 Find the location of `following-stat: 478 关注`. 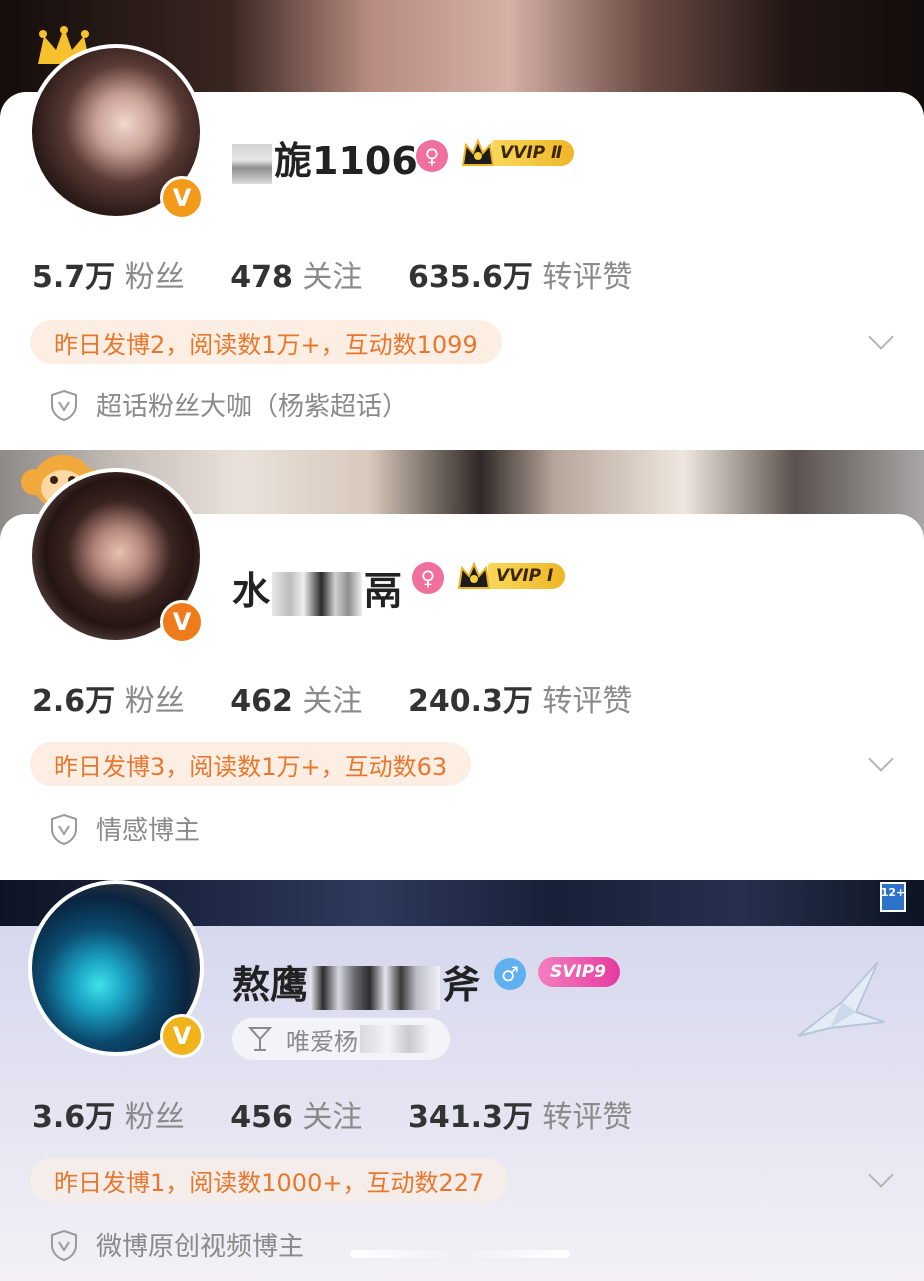

following-stat: 478 关注 is located at coordinates (296, 277).